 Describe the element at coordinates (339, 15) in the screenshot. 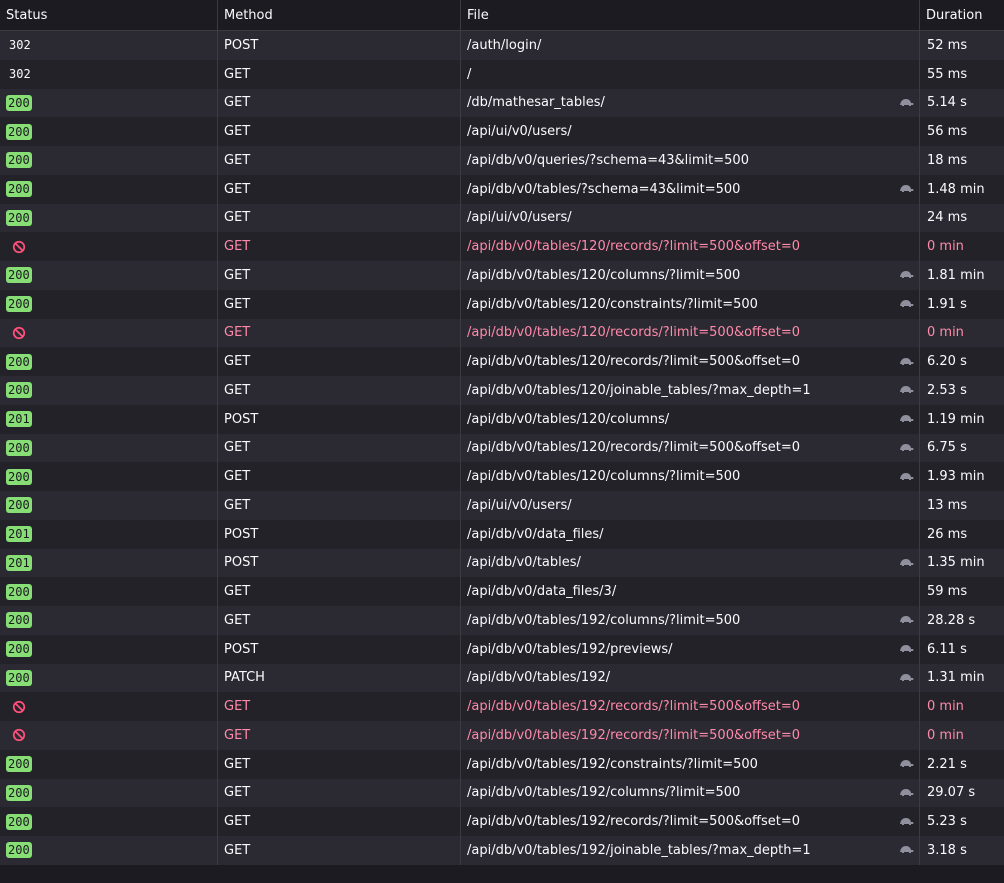

I see `column-header-method: Method` at that location.